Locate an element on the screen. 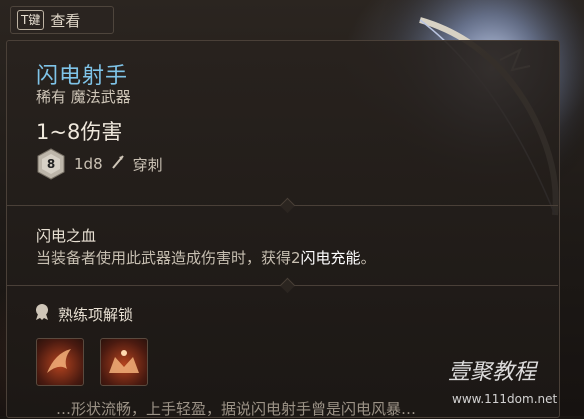  passive-desc-end: 。 is located at coordinates (368, 258).